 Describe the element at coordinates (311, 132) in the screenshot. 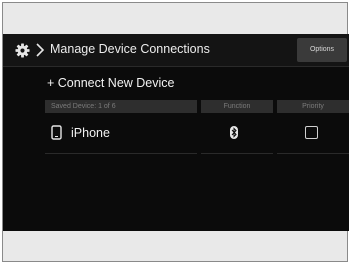

I see `priority-checkbox` at that location.